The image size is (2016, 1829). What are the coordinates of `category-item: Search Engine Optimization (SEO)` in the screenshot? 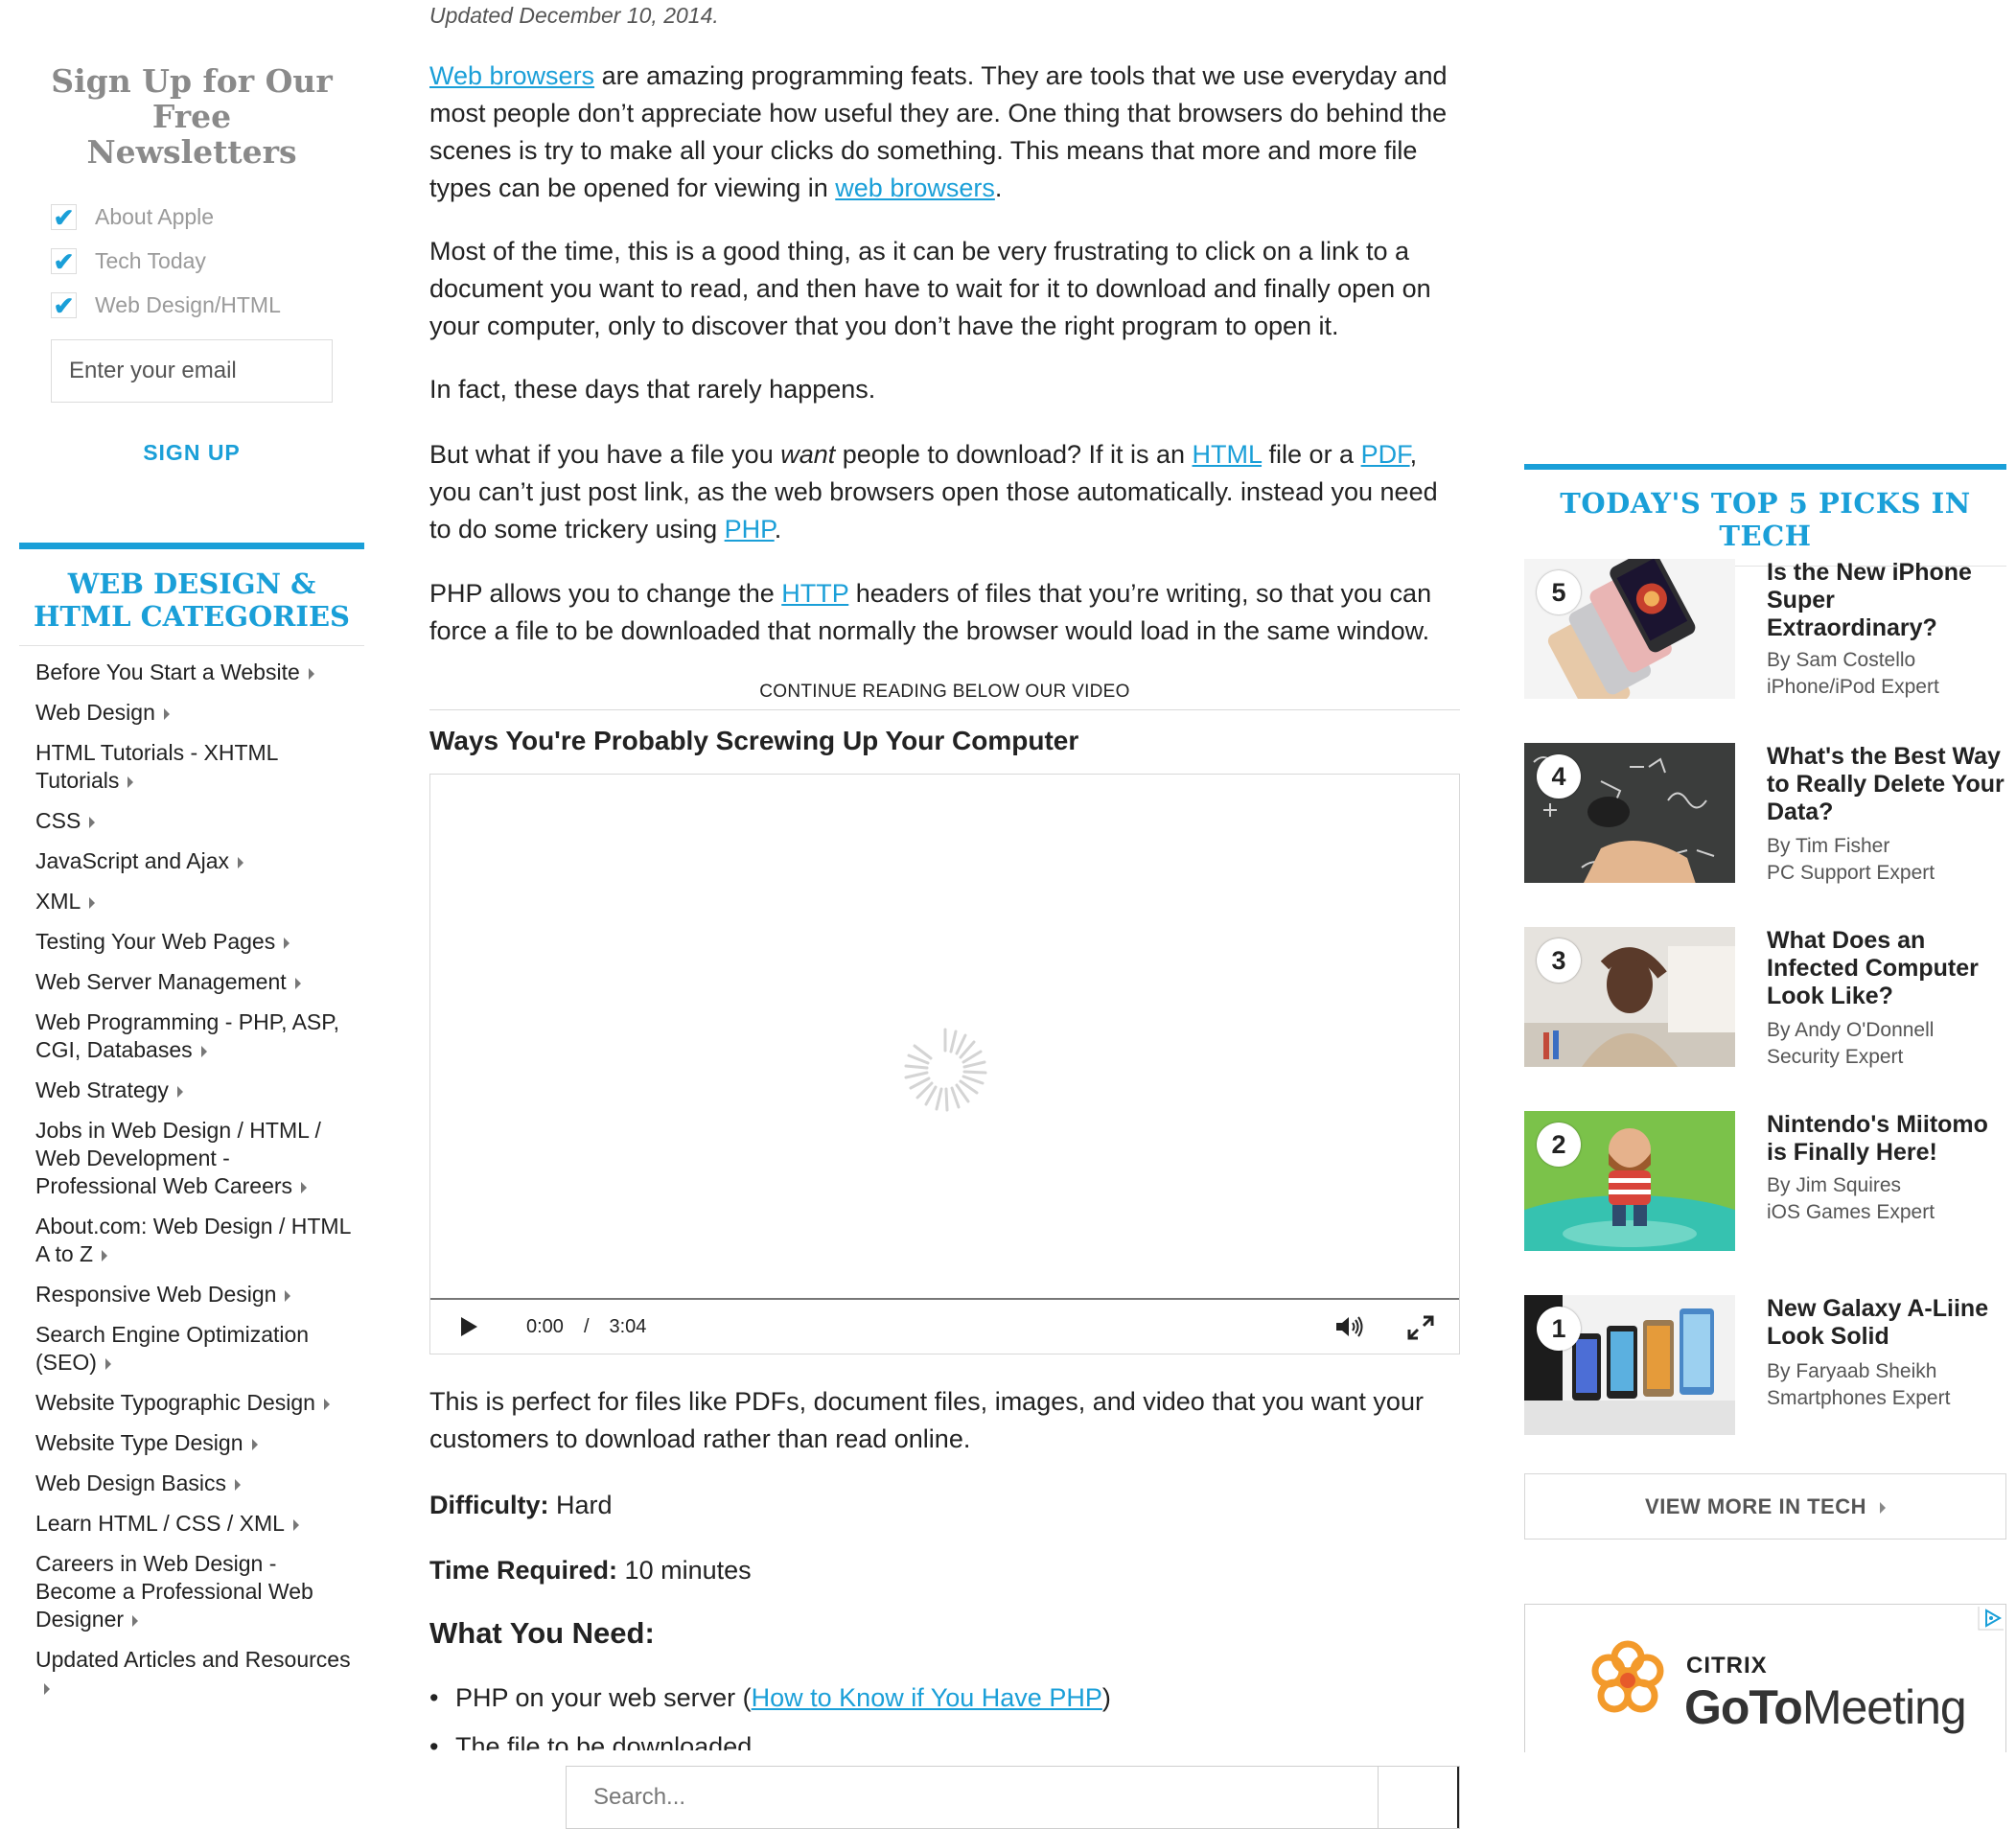 It's located at (193, 1349).